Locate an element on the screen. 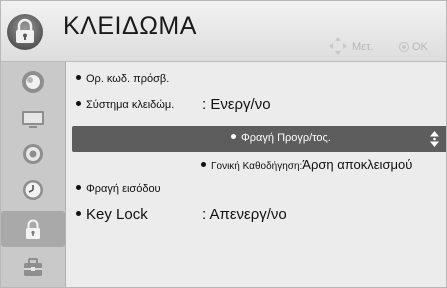  menu-item-label: Key Lock is located at coordinates (117, 214).